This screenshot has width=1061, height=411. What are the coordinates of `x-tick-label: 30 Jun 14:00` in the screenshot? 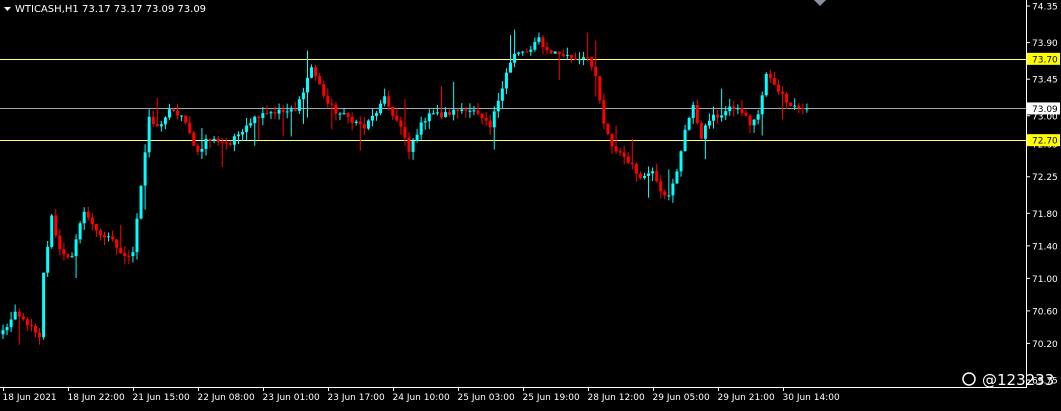 It's located at (811, 398).